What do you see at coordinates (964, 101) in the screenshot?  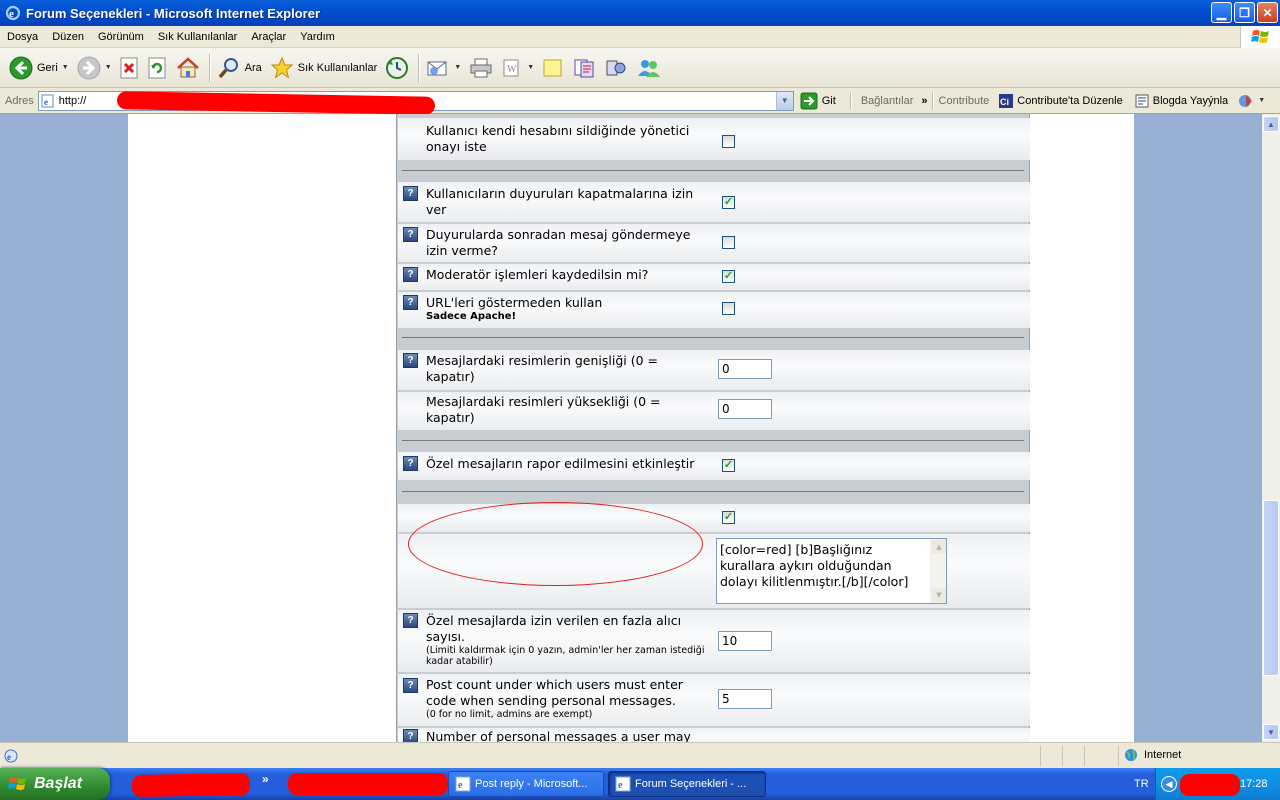 I see `contribute-label: Contribute` at bounding box center [964, 101].